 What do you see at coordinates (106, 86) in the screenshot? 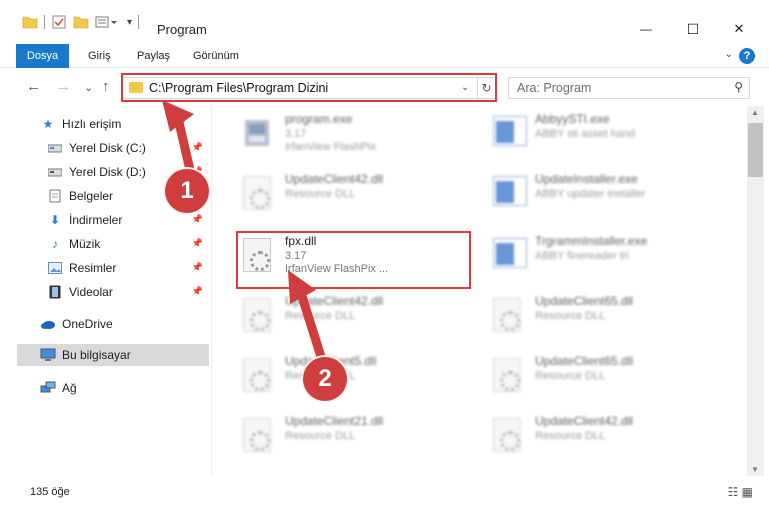
I see `up-button: ↑` at bounding box center [106, 86].